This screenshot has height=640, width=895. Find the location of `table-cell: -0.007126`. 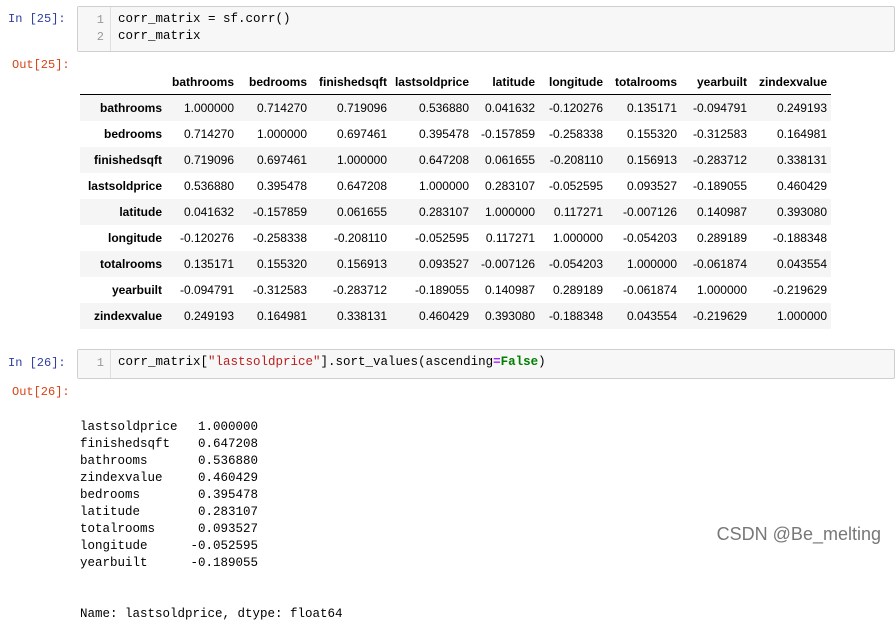

table-cell: -0.007126 is located at coordinates (649, 212).